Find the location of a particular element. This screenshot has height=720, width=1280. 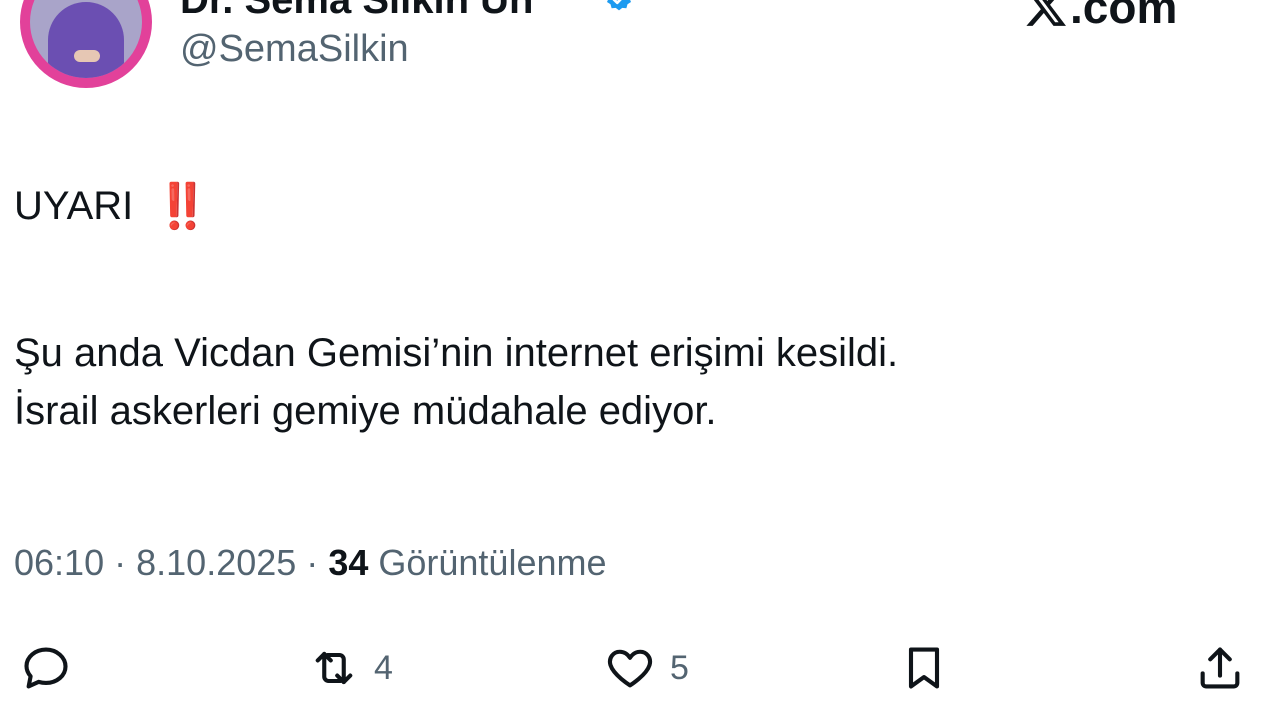

avatar-photo is located at coordinates (86, 39).